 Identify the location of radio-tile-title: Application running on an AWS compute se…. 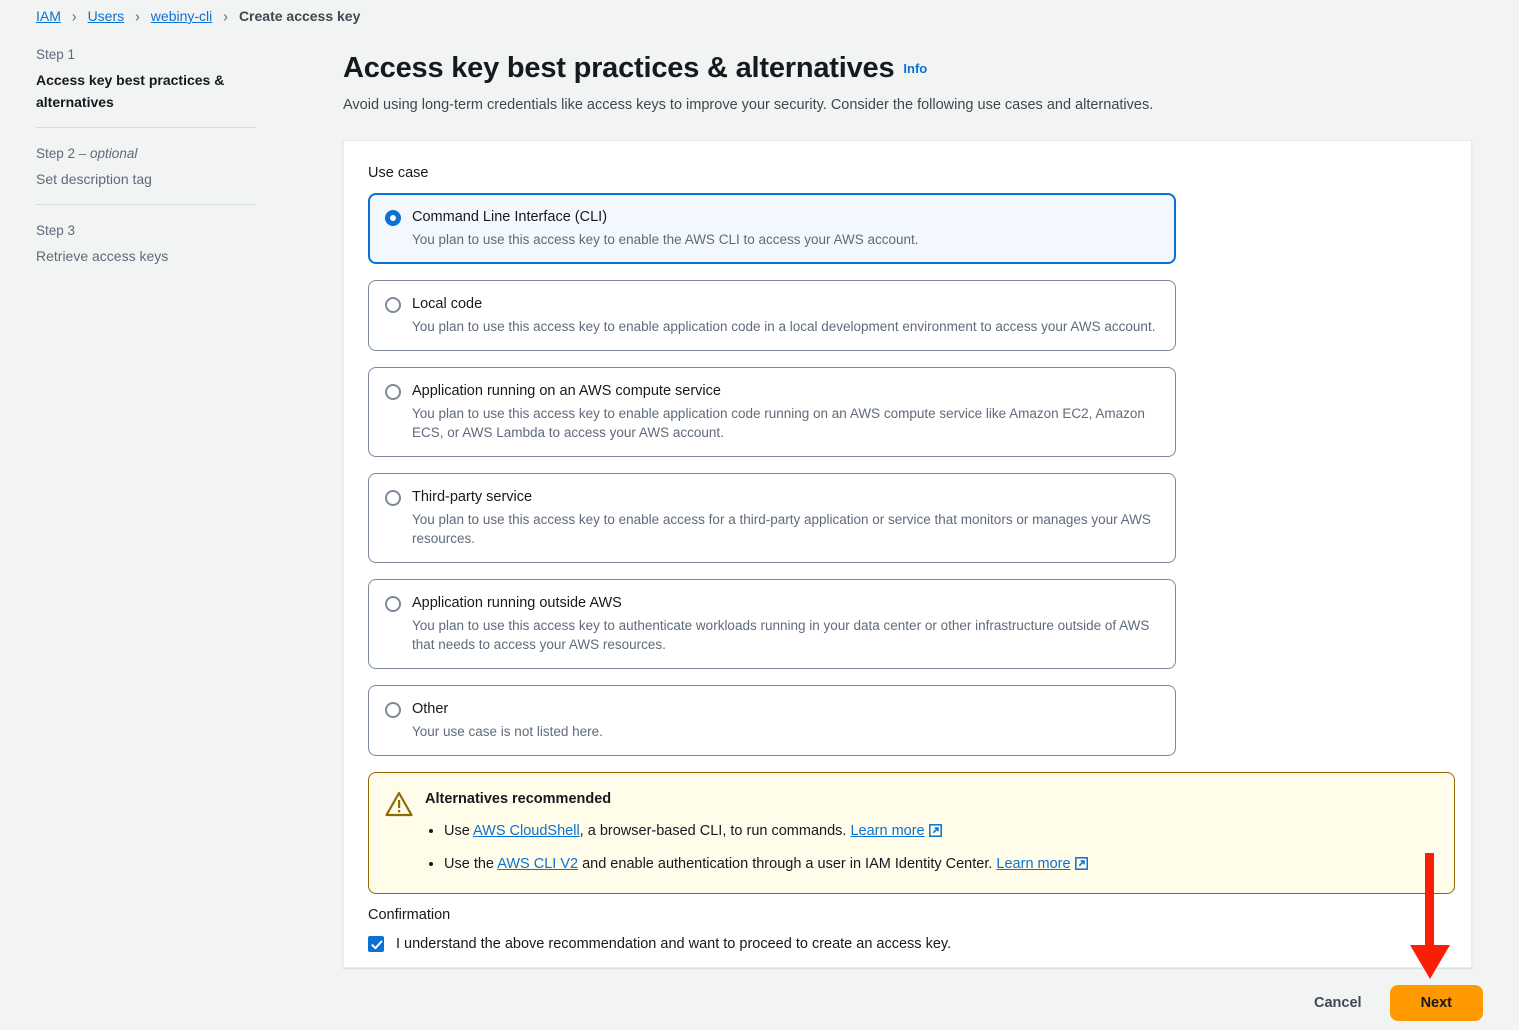
(566, 391).